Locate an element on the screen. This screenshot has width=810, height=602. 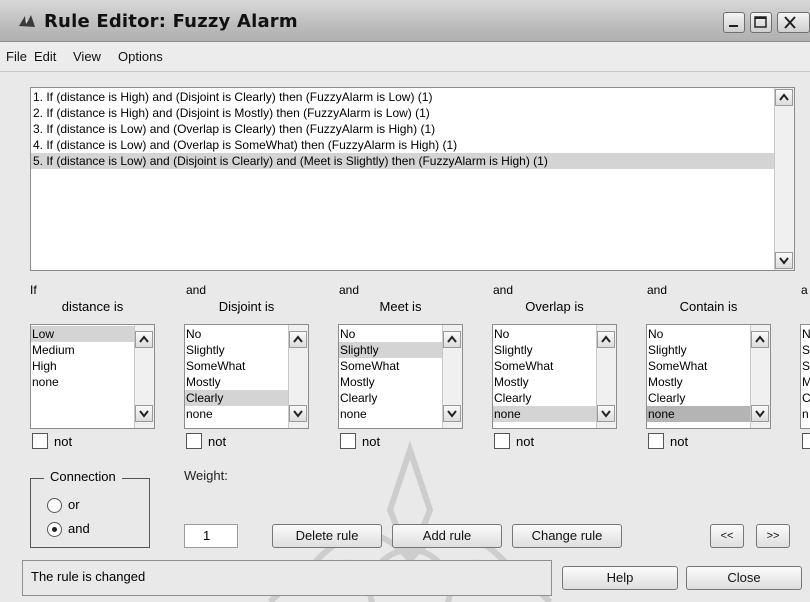
list-item: n is located at coordinates (805, 414).